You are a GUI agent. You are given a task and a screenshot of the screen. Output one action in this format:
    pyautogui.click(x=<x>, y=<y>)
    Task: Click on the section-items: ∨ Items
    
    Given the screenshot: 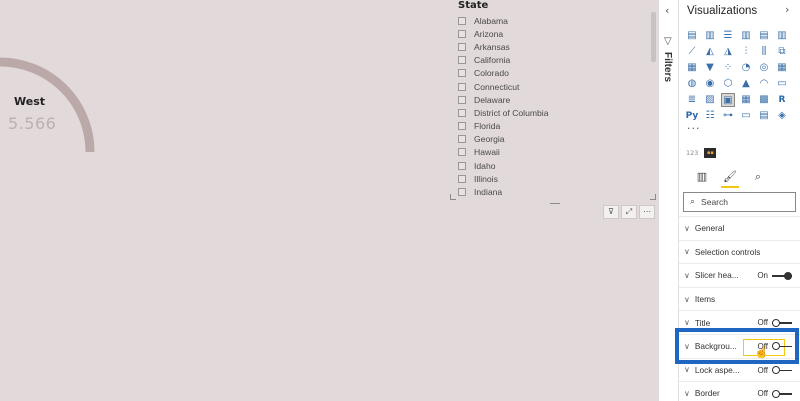 What is the action you would take?
    pyautogui.click(x=739, y=298)
    